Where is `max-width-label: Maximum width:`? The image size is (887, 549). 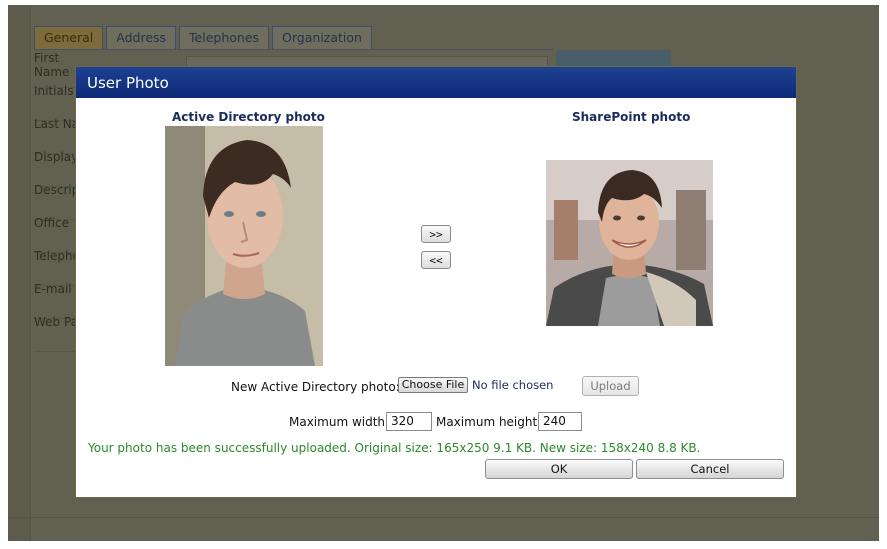
max-width-label: Maximum width: is located at coordinates (339, 422).